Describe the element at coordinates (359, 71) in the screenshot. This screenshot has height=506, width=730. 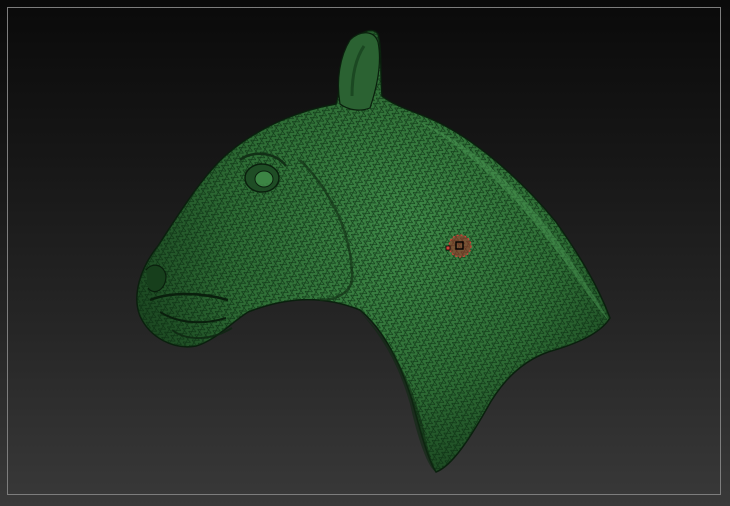
I see `ear` at that location.